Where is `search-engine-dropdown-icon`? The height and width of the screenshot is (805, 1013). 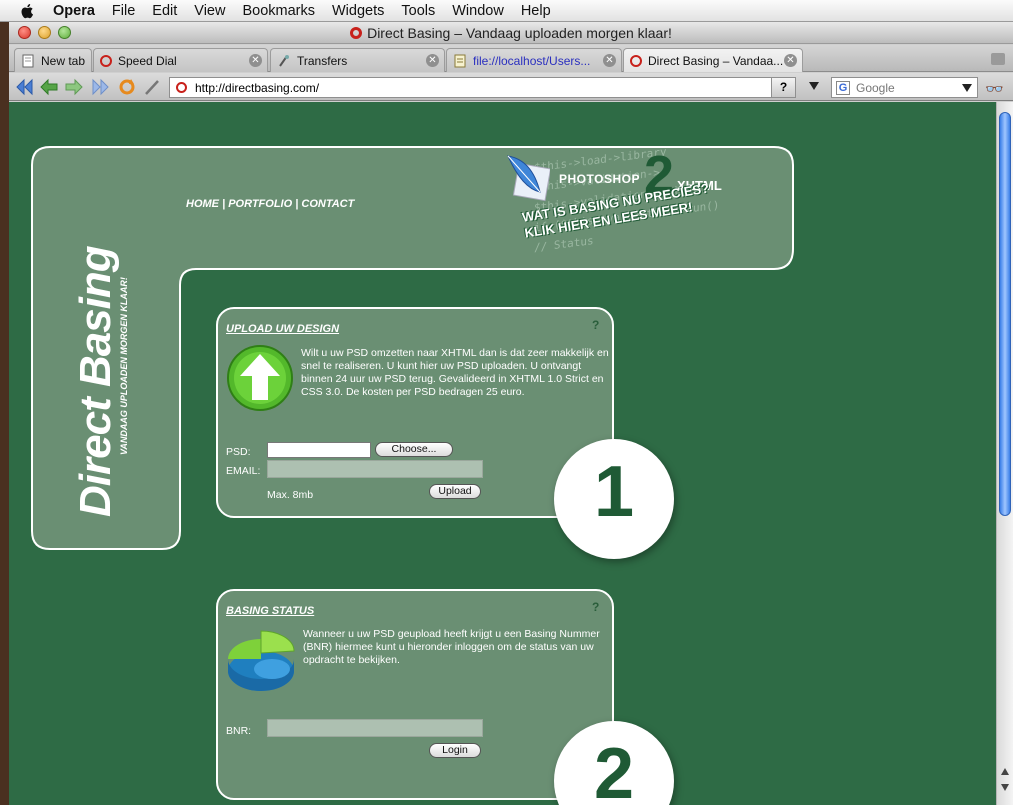 search-engine-dropdown-icon is located at coordinates (967, 88).